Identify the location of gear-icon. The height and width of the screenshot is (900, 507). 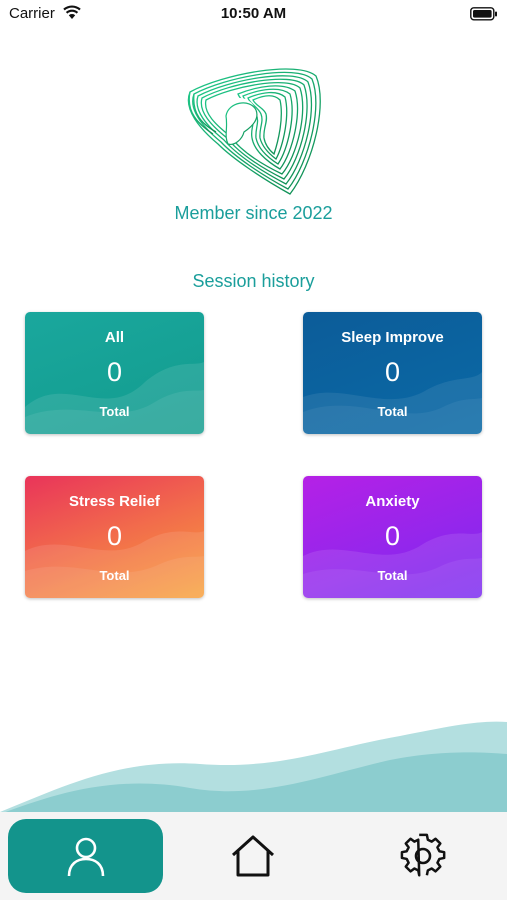
(423, 855).